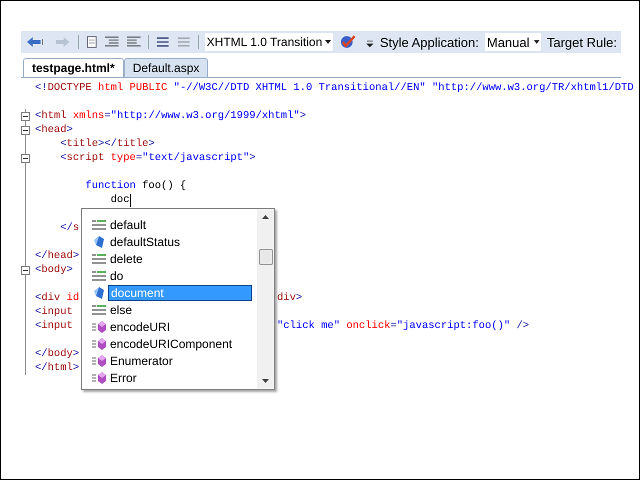 The image size is (640, 480). I want to click on completion-item: Enumerator, so click(141, 360).